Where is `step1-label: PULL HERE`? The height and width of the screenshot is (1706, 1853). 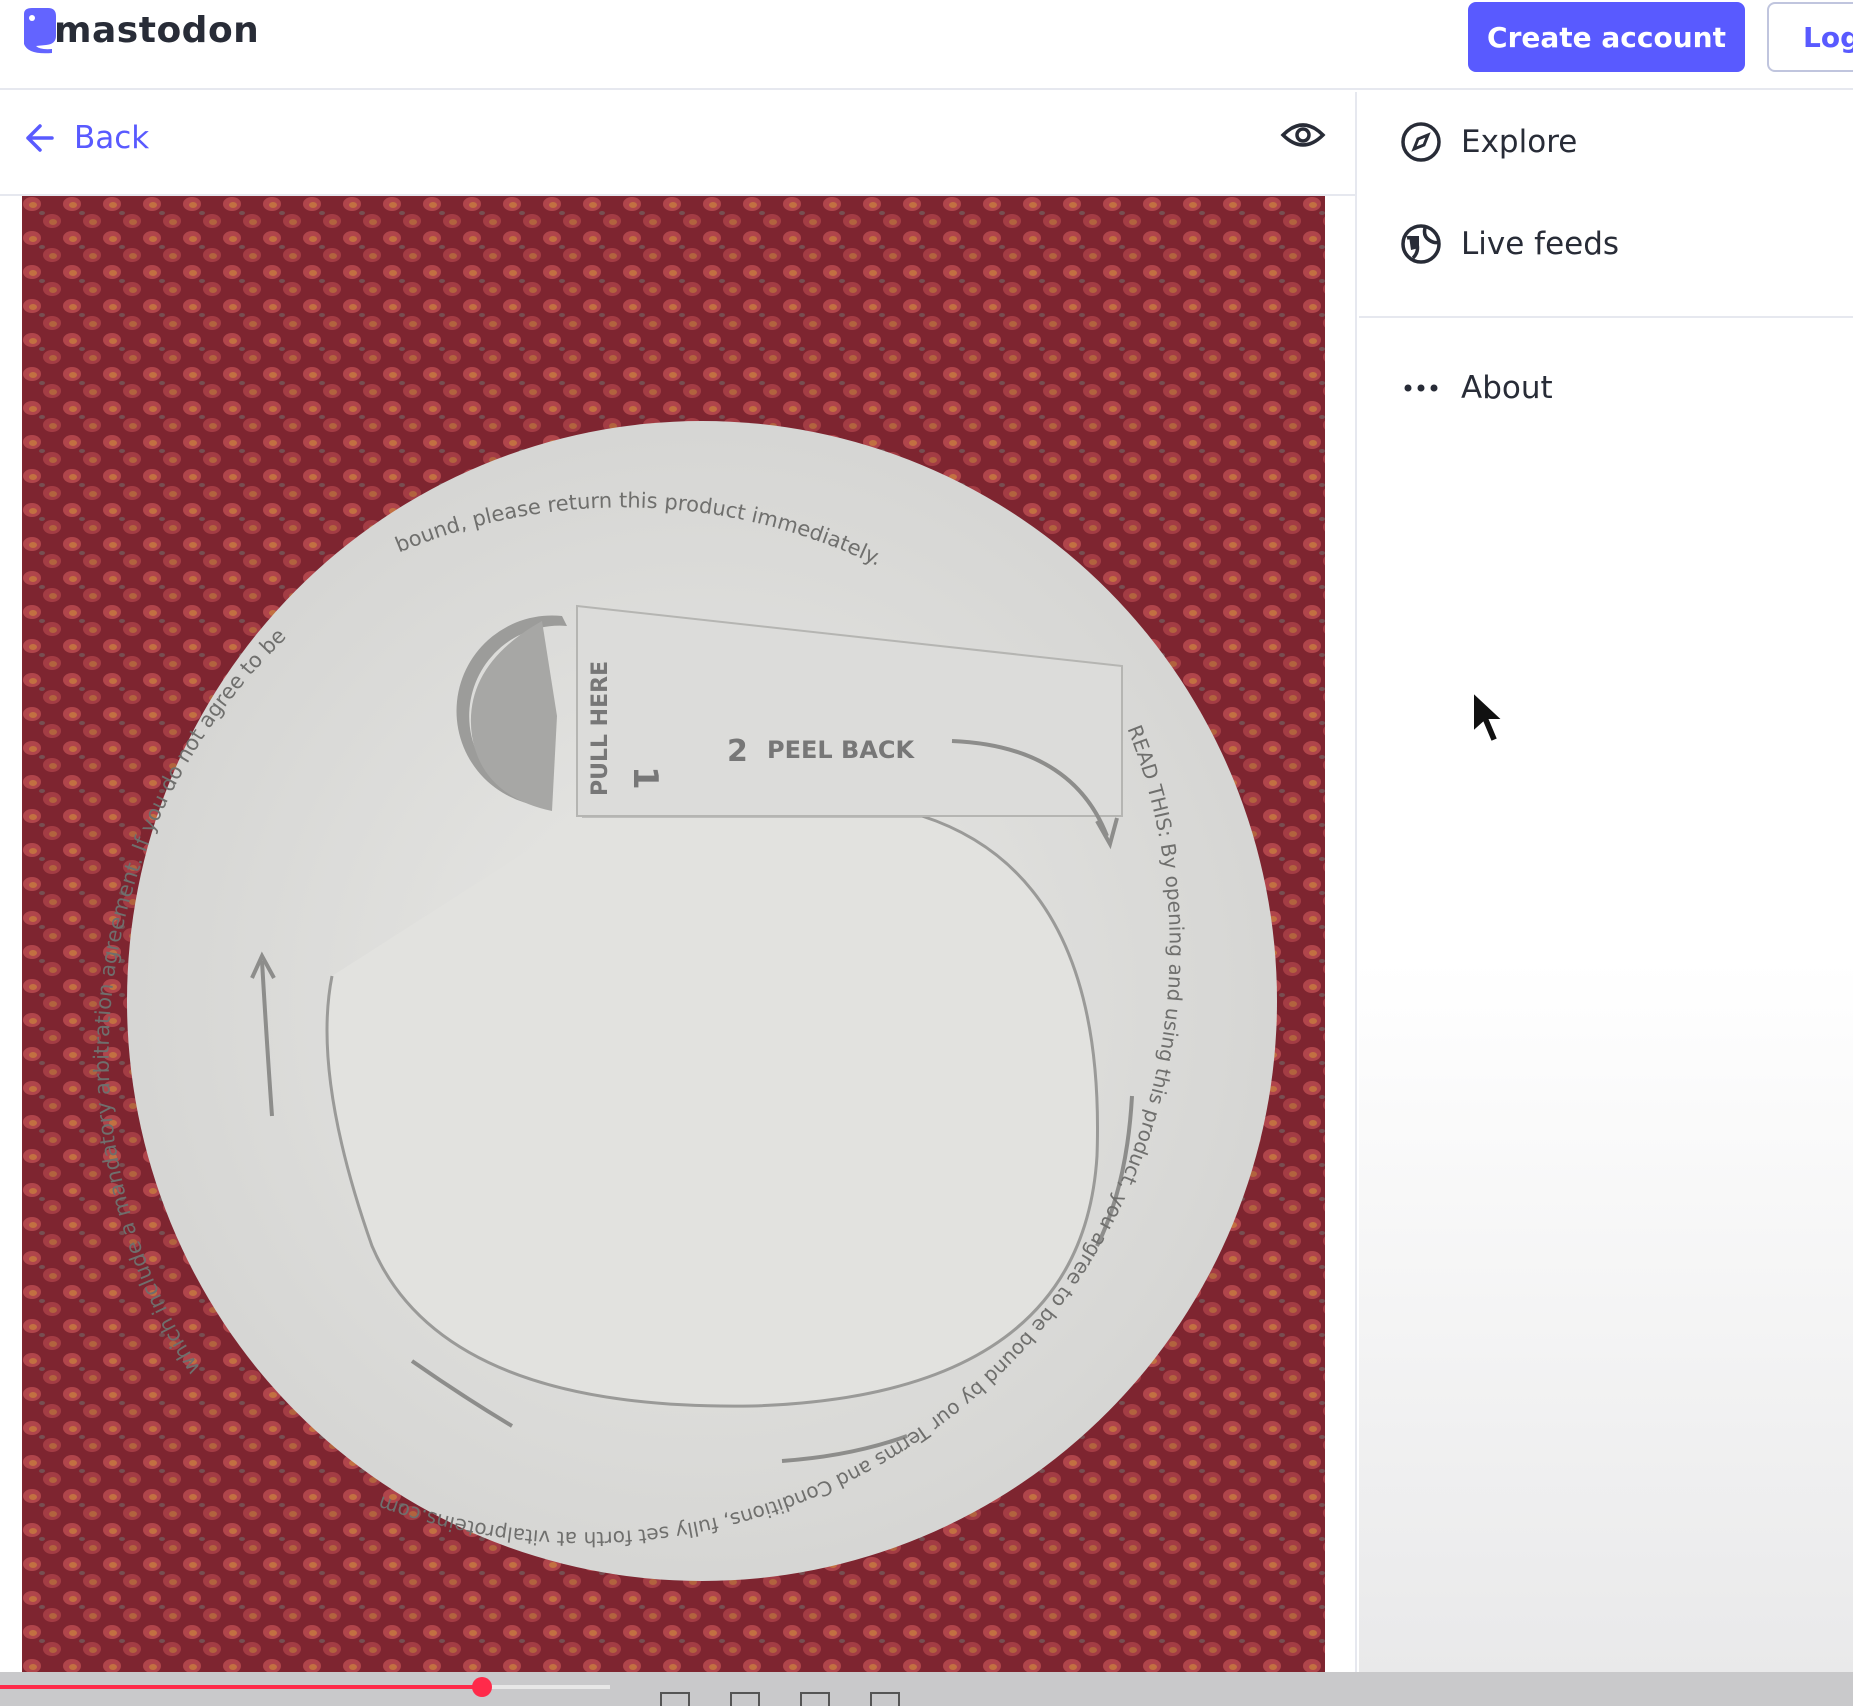 step1-label: PULL HERE is located at coordinates (600, 728).